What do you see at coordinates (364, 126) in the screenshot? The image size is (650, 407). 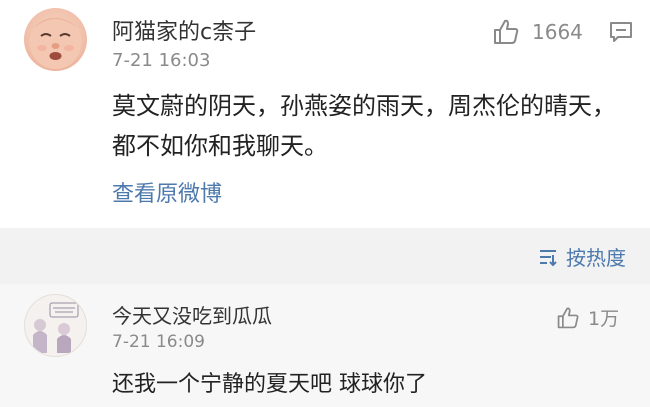 I see `comment-text: 莫文蔚的阴天，孙燕姿的雨天，周杰伦的晴天，都不如你和我聊天。` at bounding box center [364, 126].